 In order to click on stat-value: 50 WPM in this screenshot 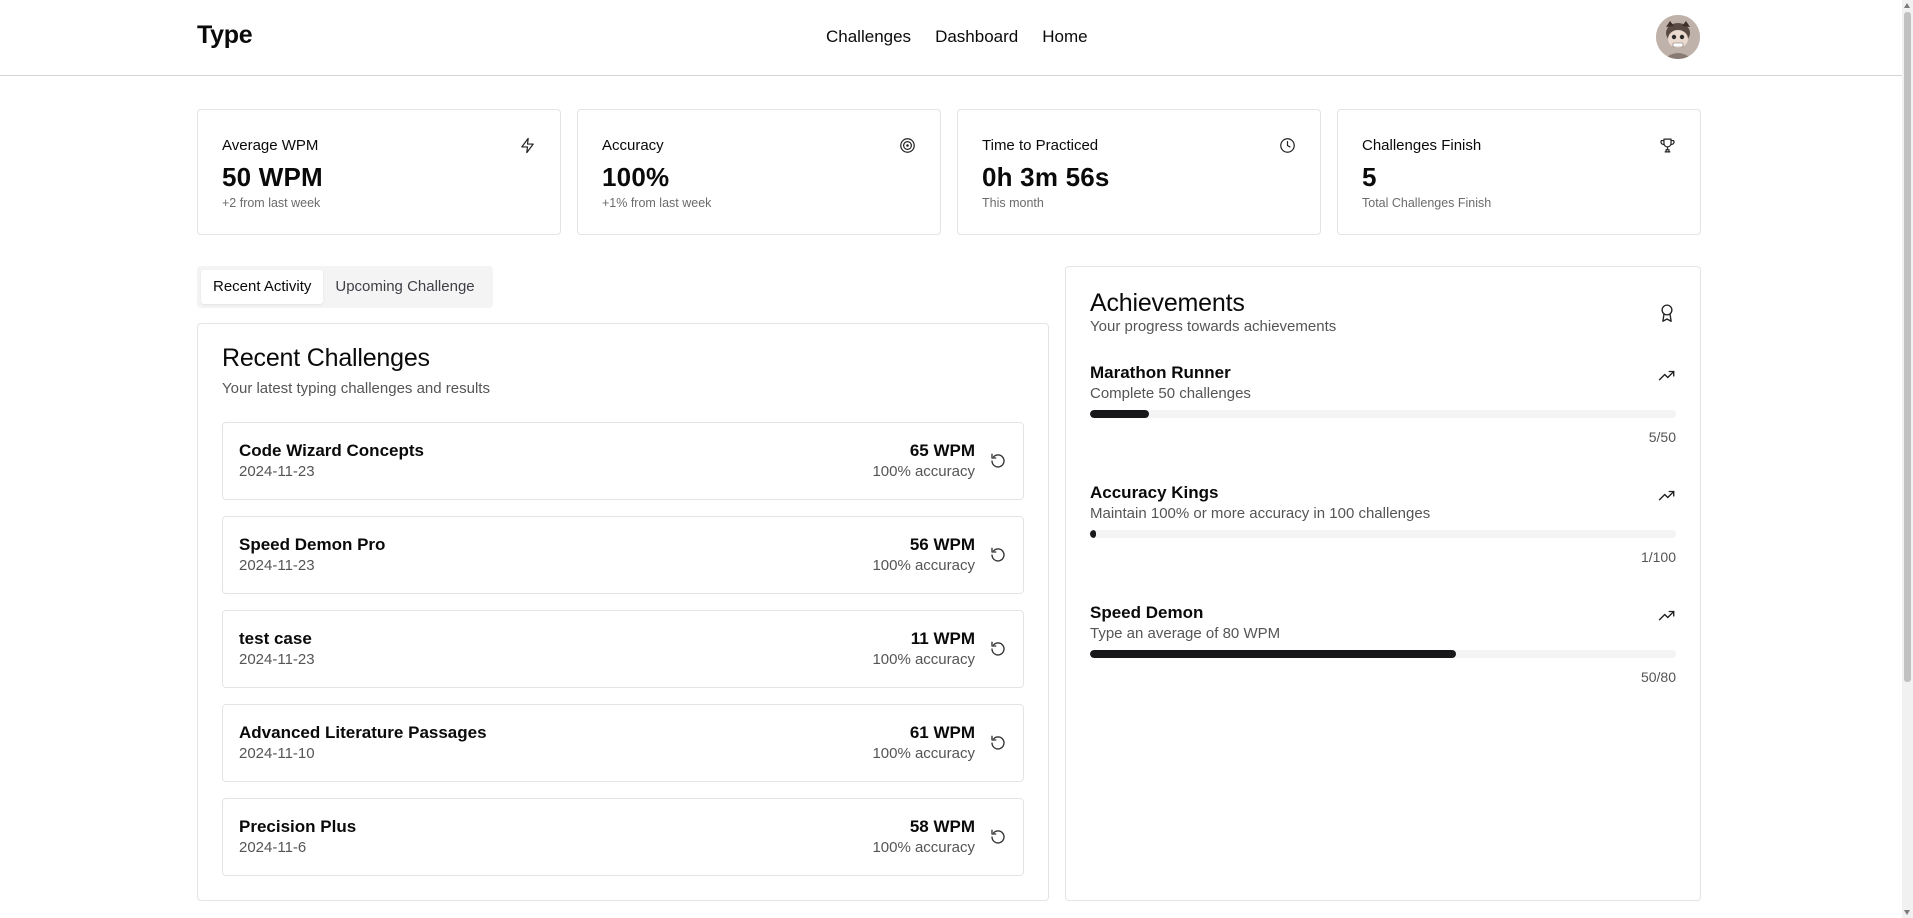, I will do `click(272, 177)`.